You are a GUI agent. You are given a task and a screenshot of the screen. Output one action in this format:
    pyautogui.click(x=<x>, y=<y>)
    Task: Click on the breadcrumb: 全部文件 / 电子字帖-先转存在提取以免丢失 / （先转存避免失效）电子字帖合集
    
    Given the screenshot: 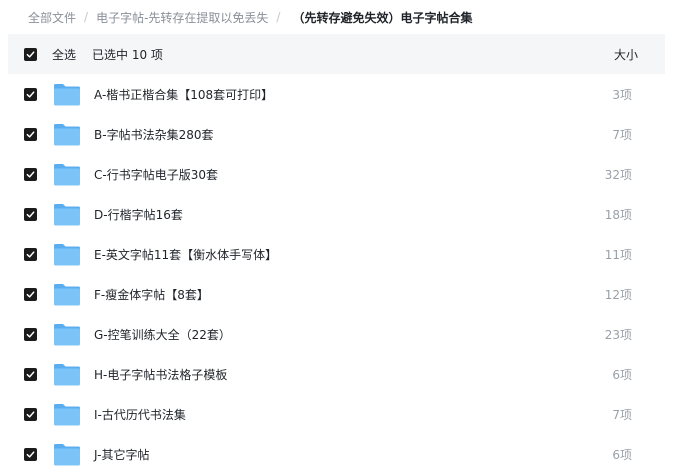 What is the action you would take?
    pyautogui.click(x=336, y=17)
    